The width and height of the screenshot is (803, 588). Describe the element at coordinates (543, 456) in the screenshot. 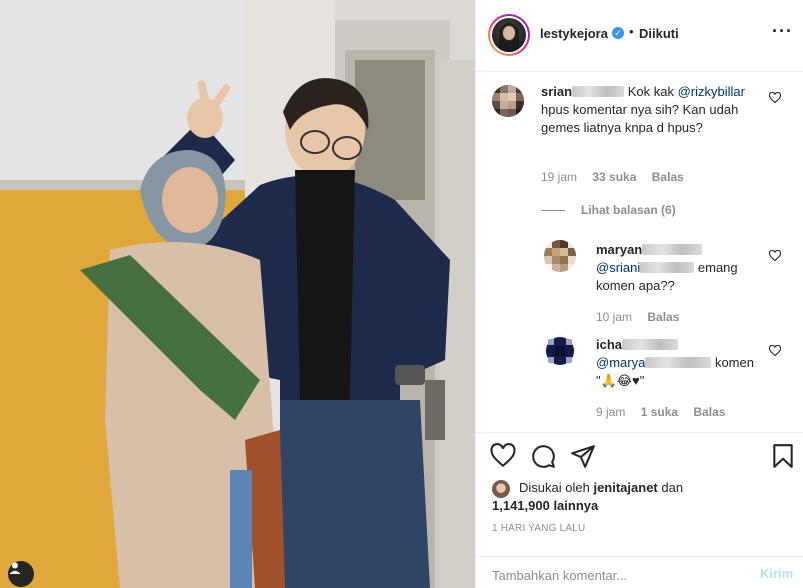

I see `comment-bubble-icon` at that location.